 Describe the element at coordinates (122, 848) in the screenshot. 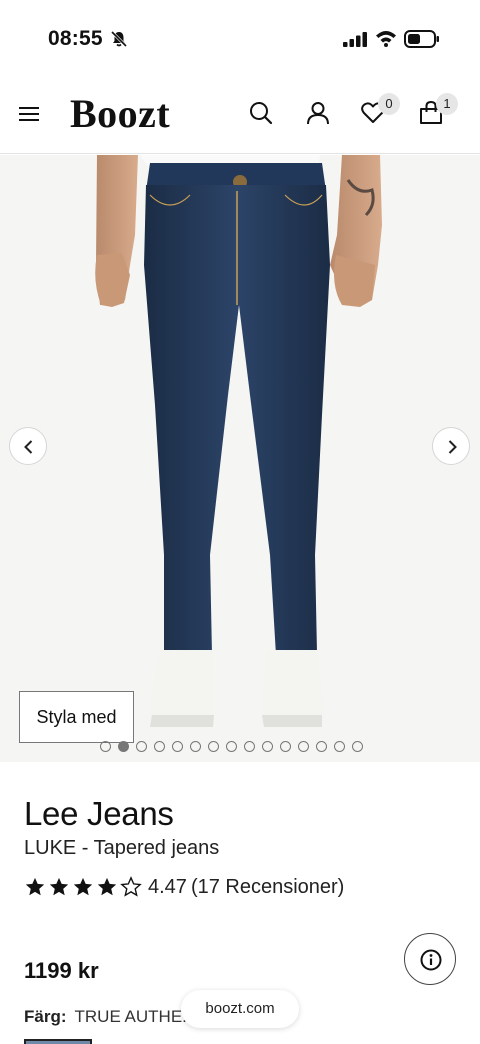

I see `product-name: LUKE - Tapered jeans` at that location.